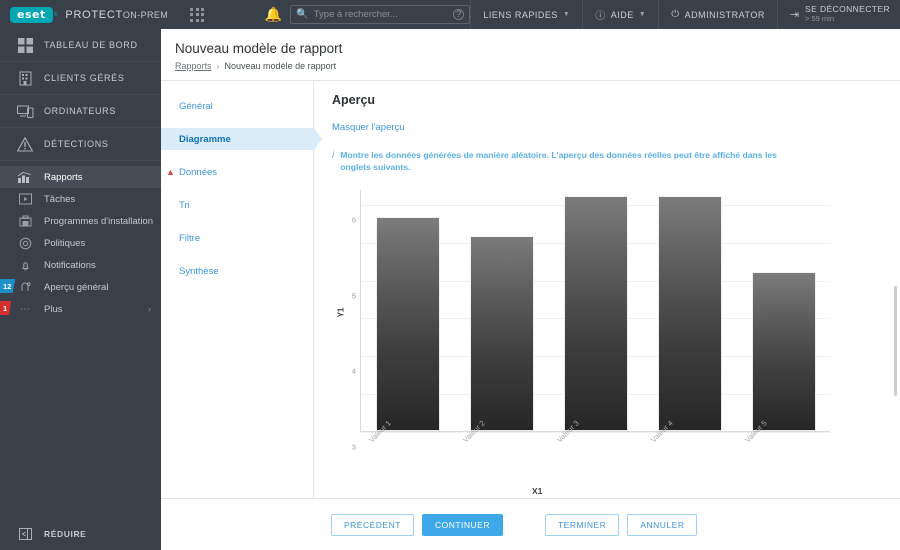 Image resolution: width=900 pixels, height=550 pixels. I want to click on sidebar-label: DÉTECTIONS, so click(76, 144).